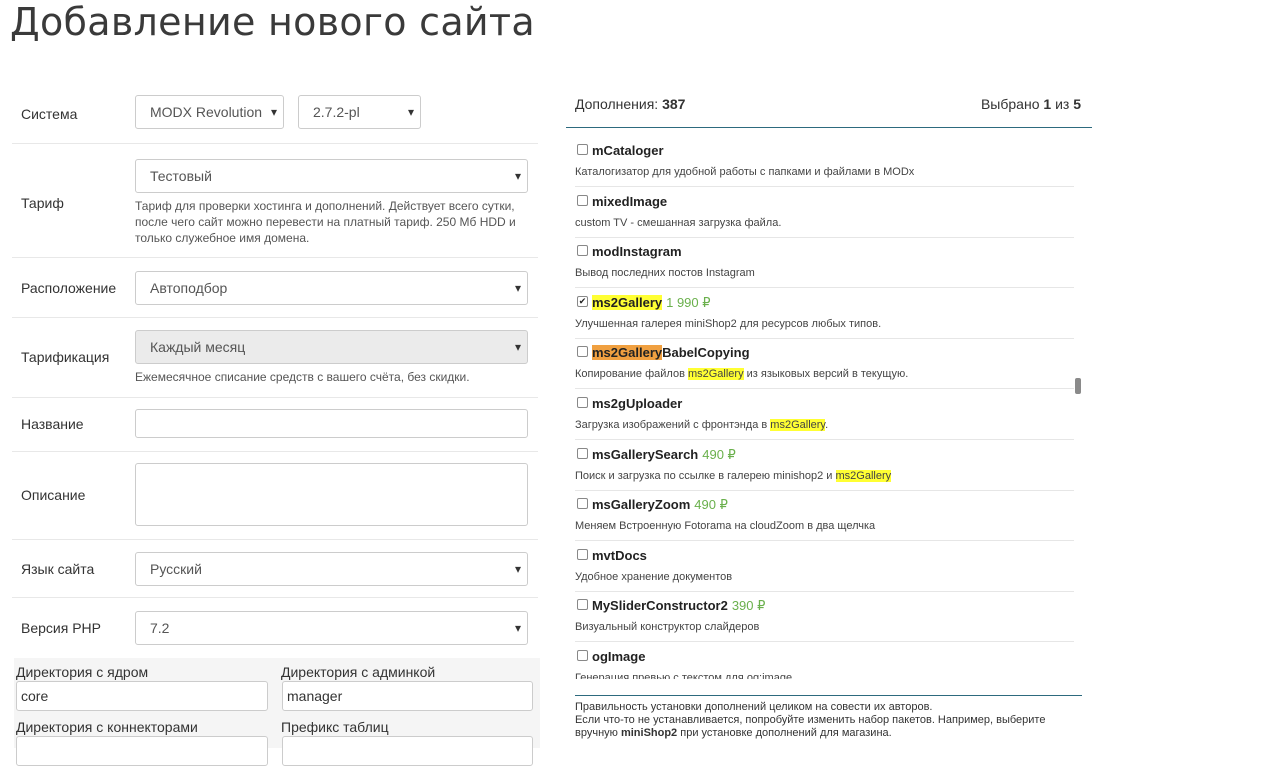 The width and height of the screenshot is (1270, 766). Describe the element at coordinates (82, 672) in the screenshot. I see `core-dir-label: Директория с ядром` at that location.